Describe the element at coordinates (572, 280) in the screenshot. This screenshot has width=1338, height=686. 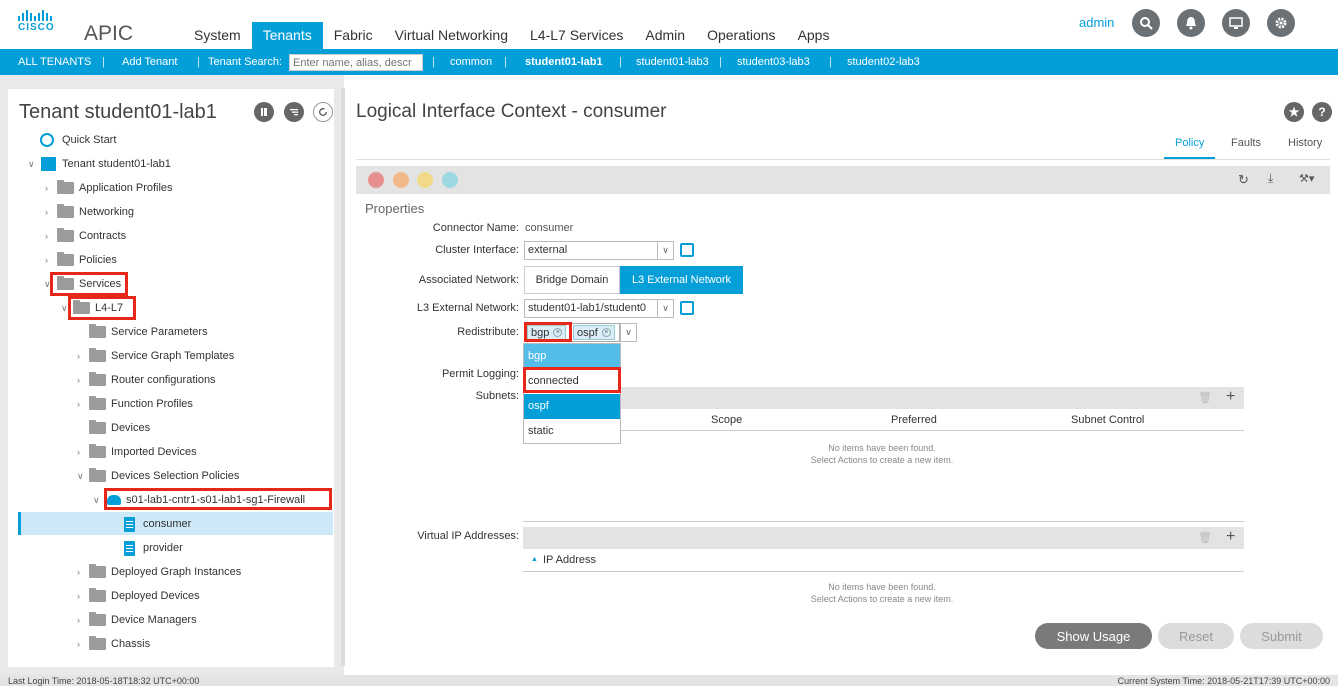
I see `bridge-domain-option: Bridge Domain` at that location.